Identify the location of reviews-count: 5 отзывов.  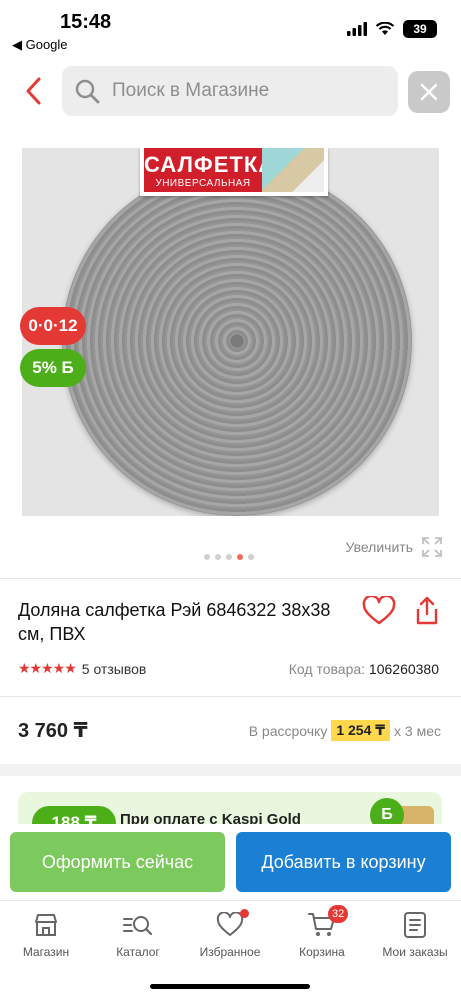
(114, 669).